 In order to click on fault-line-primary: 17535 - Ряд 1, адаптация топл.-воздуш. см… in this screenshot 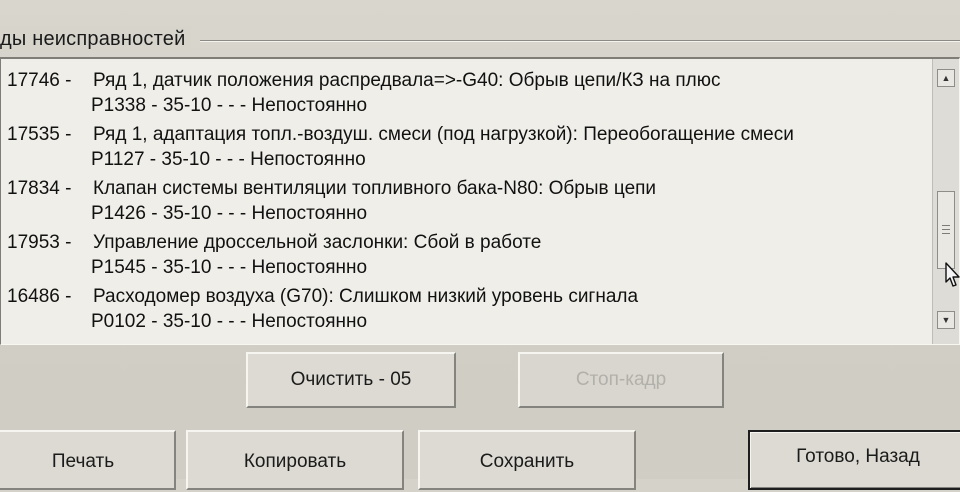, I will do `click(400, 135)`.